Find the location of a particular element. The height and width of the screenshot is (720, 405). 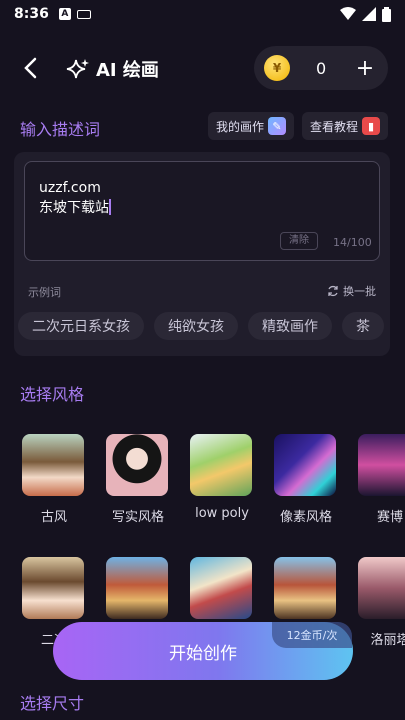

style-option: 赛博 is located at coordinates (381, 479).